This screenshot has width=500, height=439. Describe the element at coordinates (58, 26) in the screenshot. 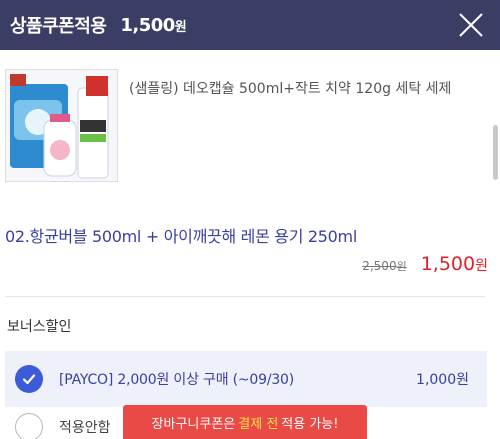

I see `header-title: 상품쿠폰적용` at that location.